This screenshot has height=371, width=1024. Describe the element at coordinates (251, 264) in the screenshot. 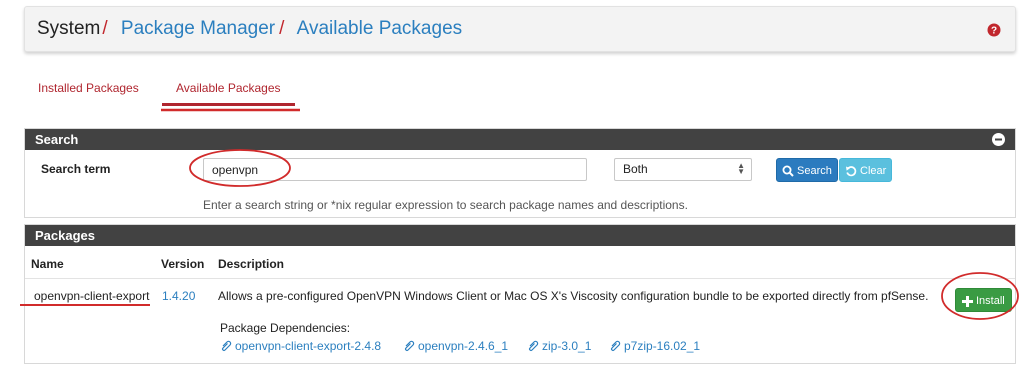

I see `column-header-description: Description` at that location.